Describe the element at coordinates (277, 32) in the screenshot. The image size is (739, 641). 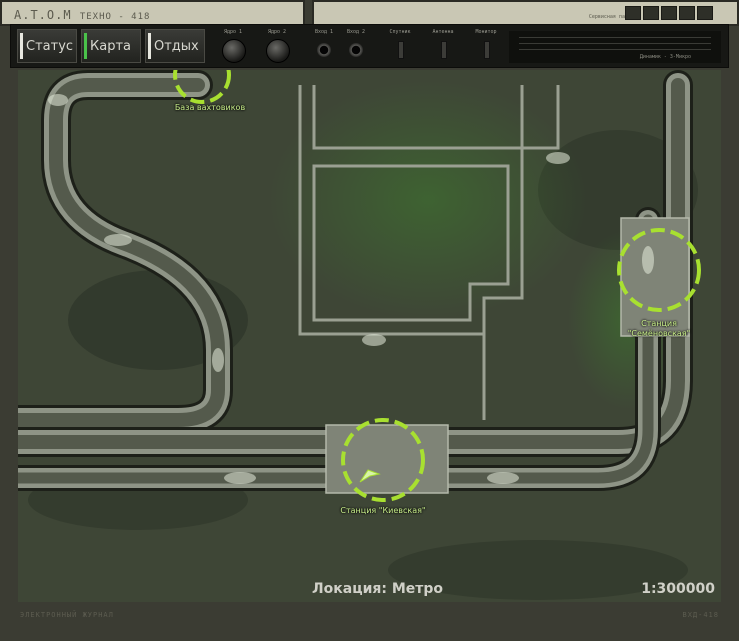
I see `knob2-label: Ядро 2` at that location.